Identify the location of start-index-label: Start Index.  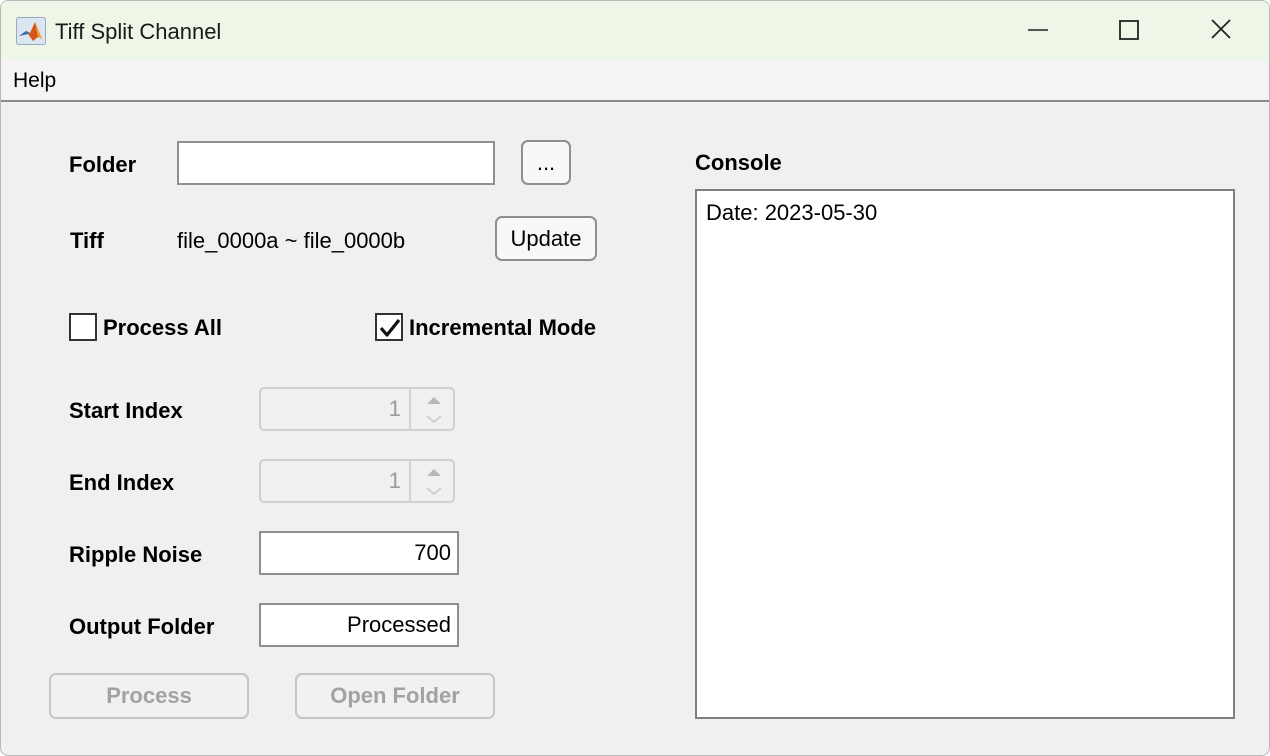
(126, 410).